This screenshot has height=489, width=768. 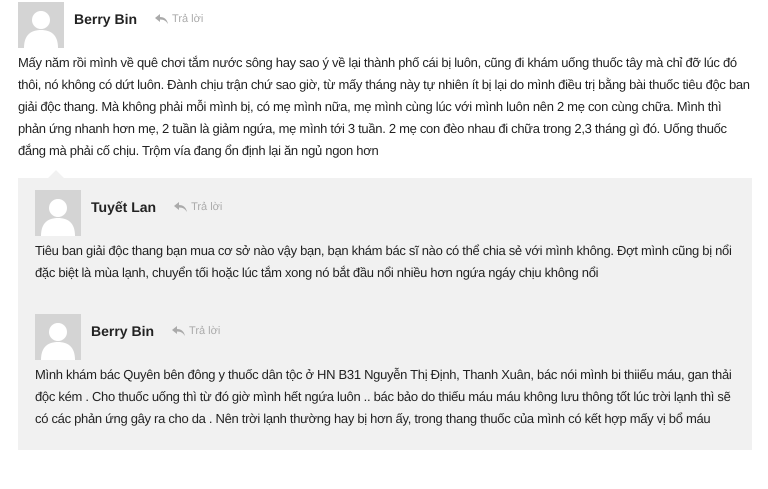 I want to click on comment-text: Mình khám bác Quyên bên đông y thuốc dân tộc ở HN B31 Nguyễn Thị Định, Thanh Xuân, bác nói mình bi thiiếu máu, gan thải độc kém . Cho thuốc uống thì từ đó giờ mình hết ngứa luôn .. bác bảo do thiếu máu máu không lưu thông tốt lúc trời lạnh thì sẽ có các phản ứng gây ra cho da . Nên trời lạnh thường hay bị hơn ấy, trong thang thuốc của mình có kết hợp mấy vị bổ máu, so click(x=383, y=397).